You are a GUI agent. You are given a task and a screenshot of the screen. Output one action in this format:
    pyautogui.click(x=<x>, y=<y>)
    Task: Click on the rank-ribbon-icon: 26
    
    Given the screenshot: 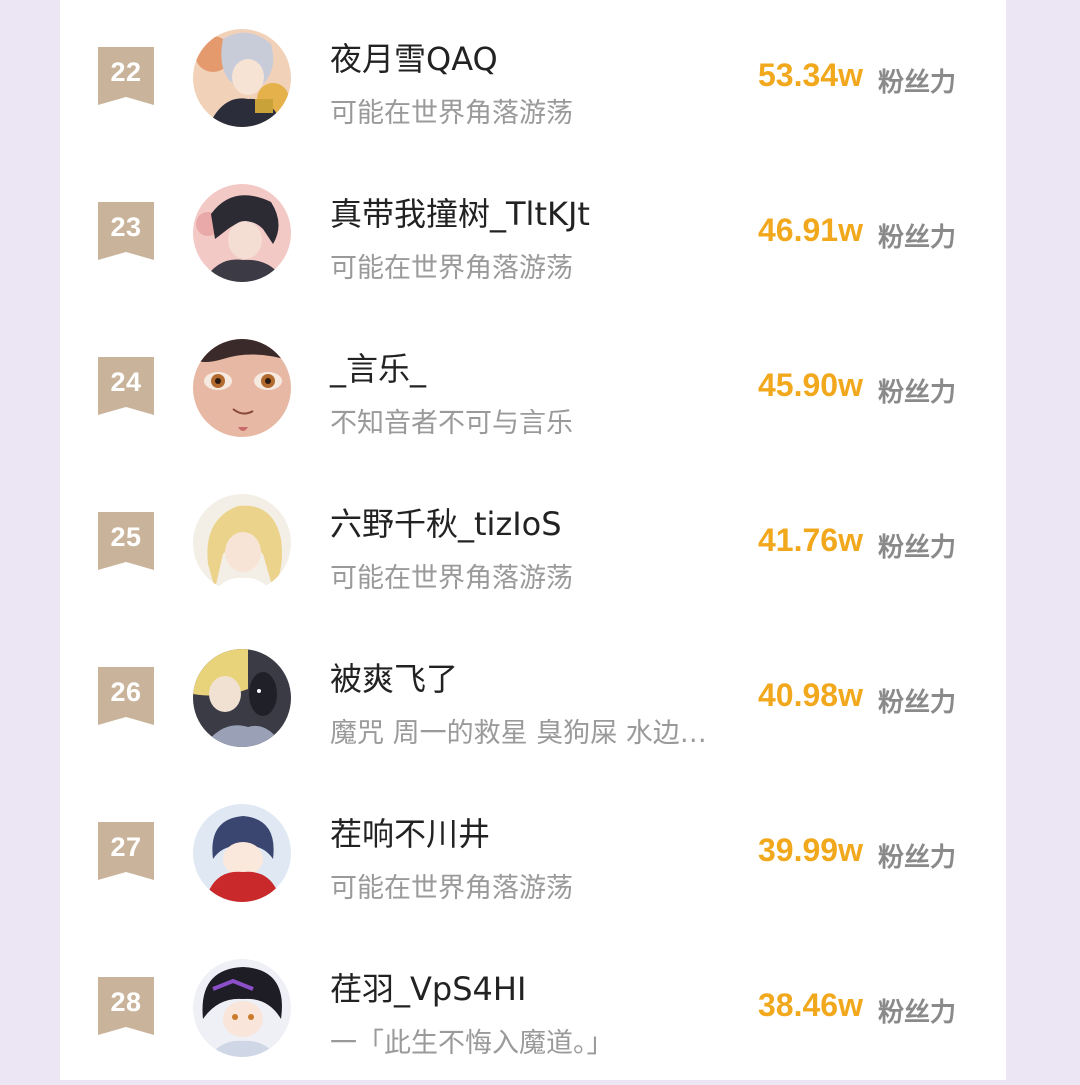 What is the action you would take?
    pyautogui.click(x=126, y=696)
    